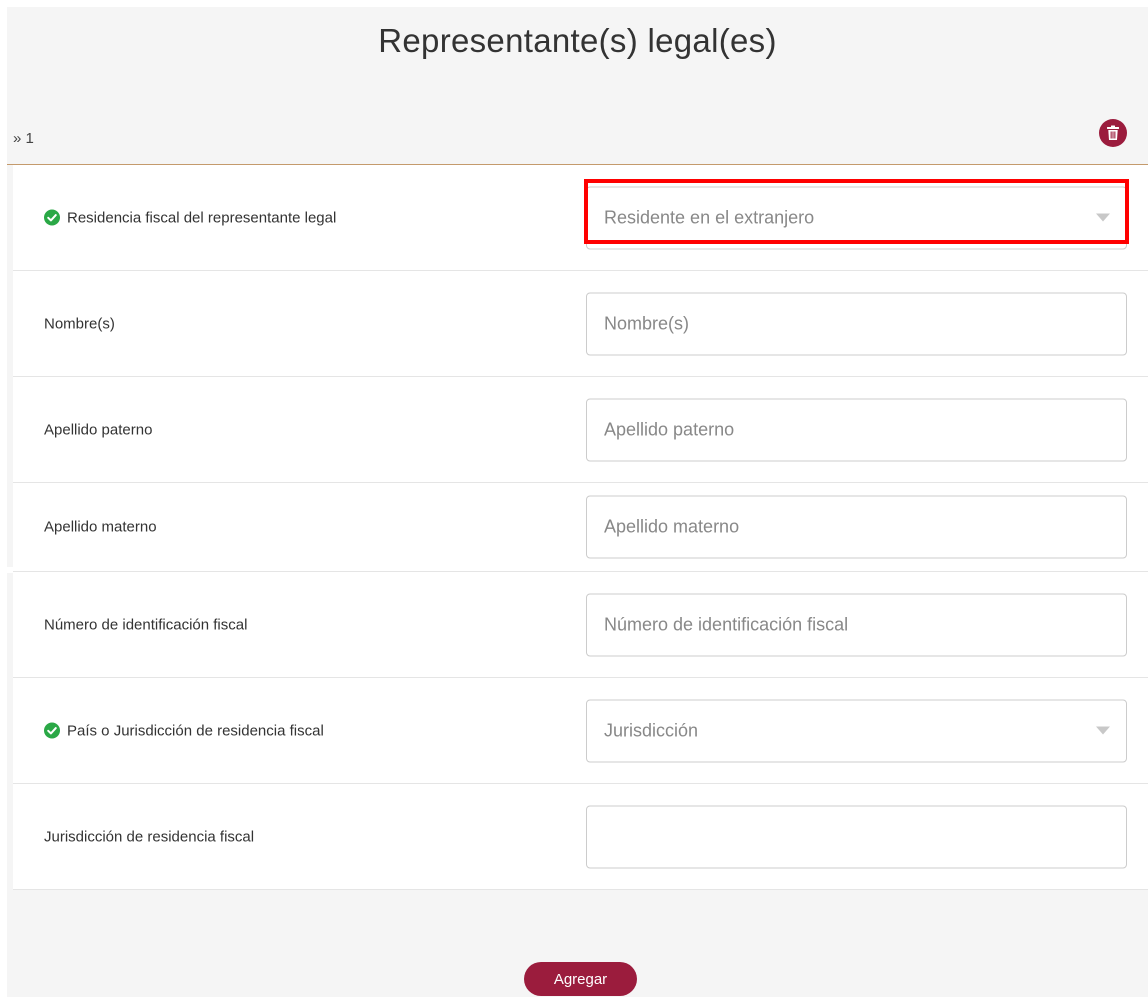 The image size is (1148, 997). What do you see at coordinates (856, 730) in the screenshot?
I see `pais-jurisdiccion-select: Jurisdicción` at bounding box center [856, 730].